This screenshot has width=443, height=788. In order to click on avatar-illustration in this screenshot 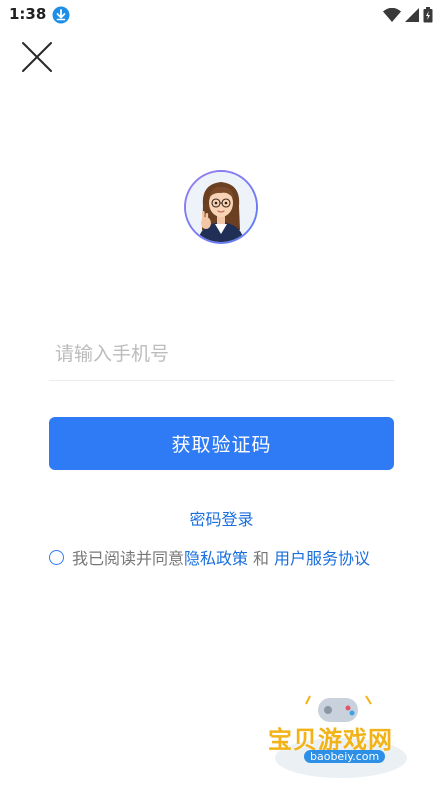, I will do `click(221, 207)`.